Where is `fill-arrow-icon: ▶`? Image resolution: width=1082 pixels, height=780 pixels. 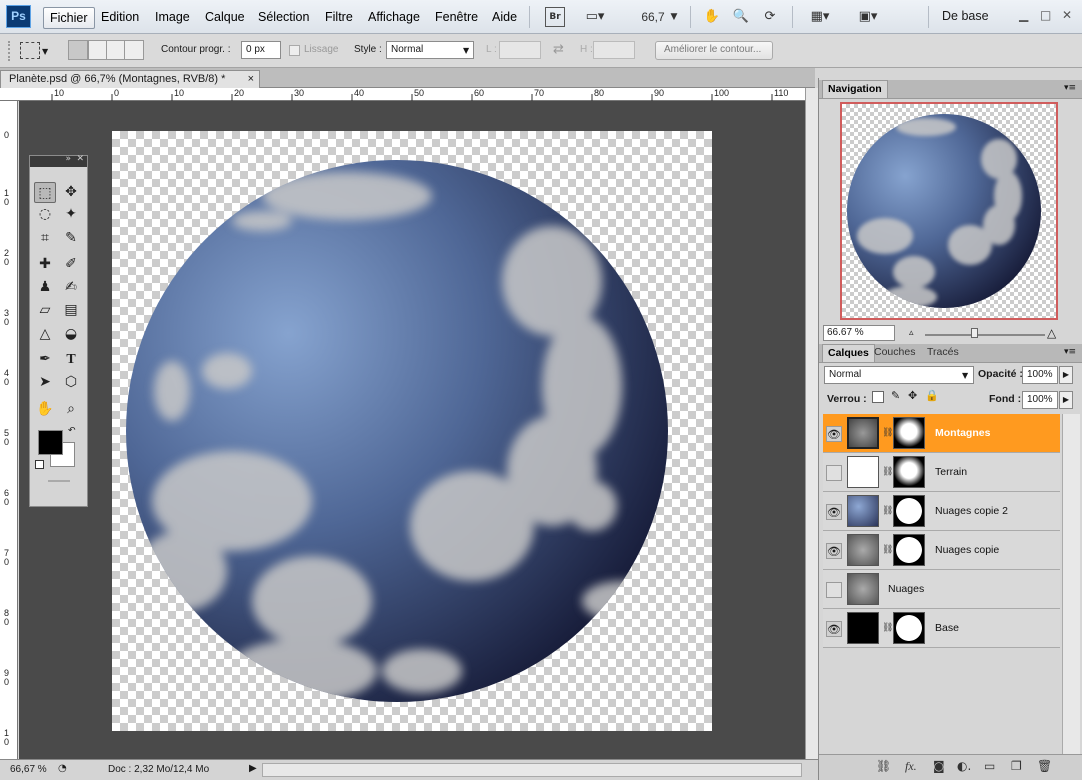
fill-arrow-icon: ▶ is located at coordinates (1066, 400).